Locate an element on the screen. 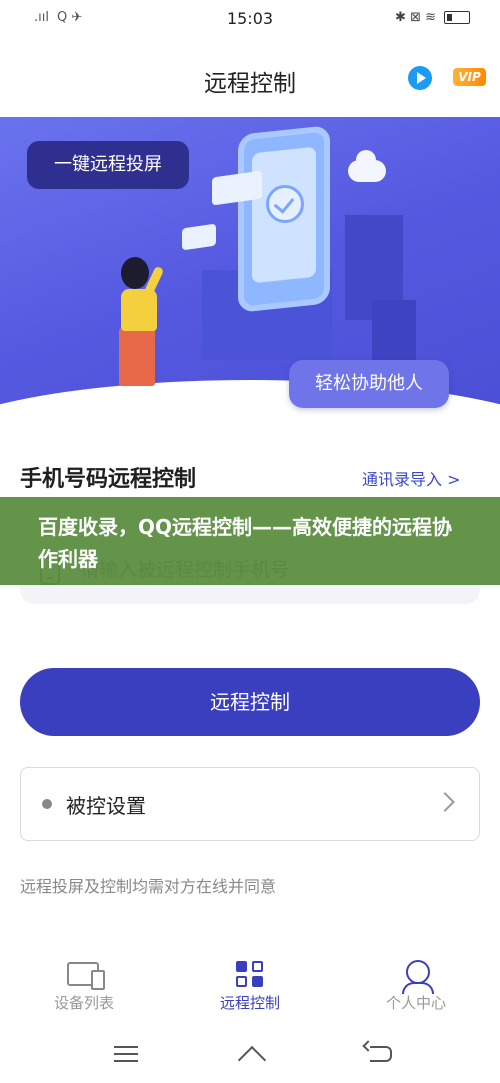 Image resolution: width=500 pixels, height=1083 pixels. remote-control-button: 远程控制 is located at coordinates (250, 702).